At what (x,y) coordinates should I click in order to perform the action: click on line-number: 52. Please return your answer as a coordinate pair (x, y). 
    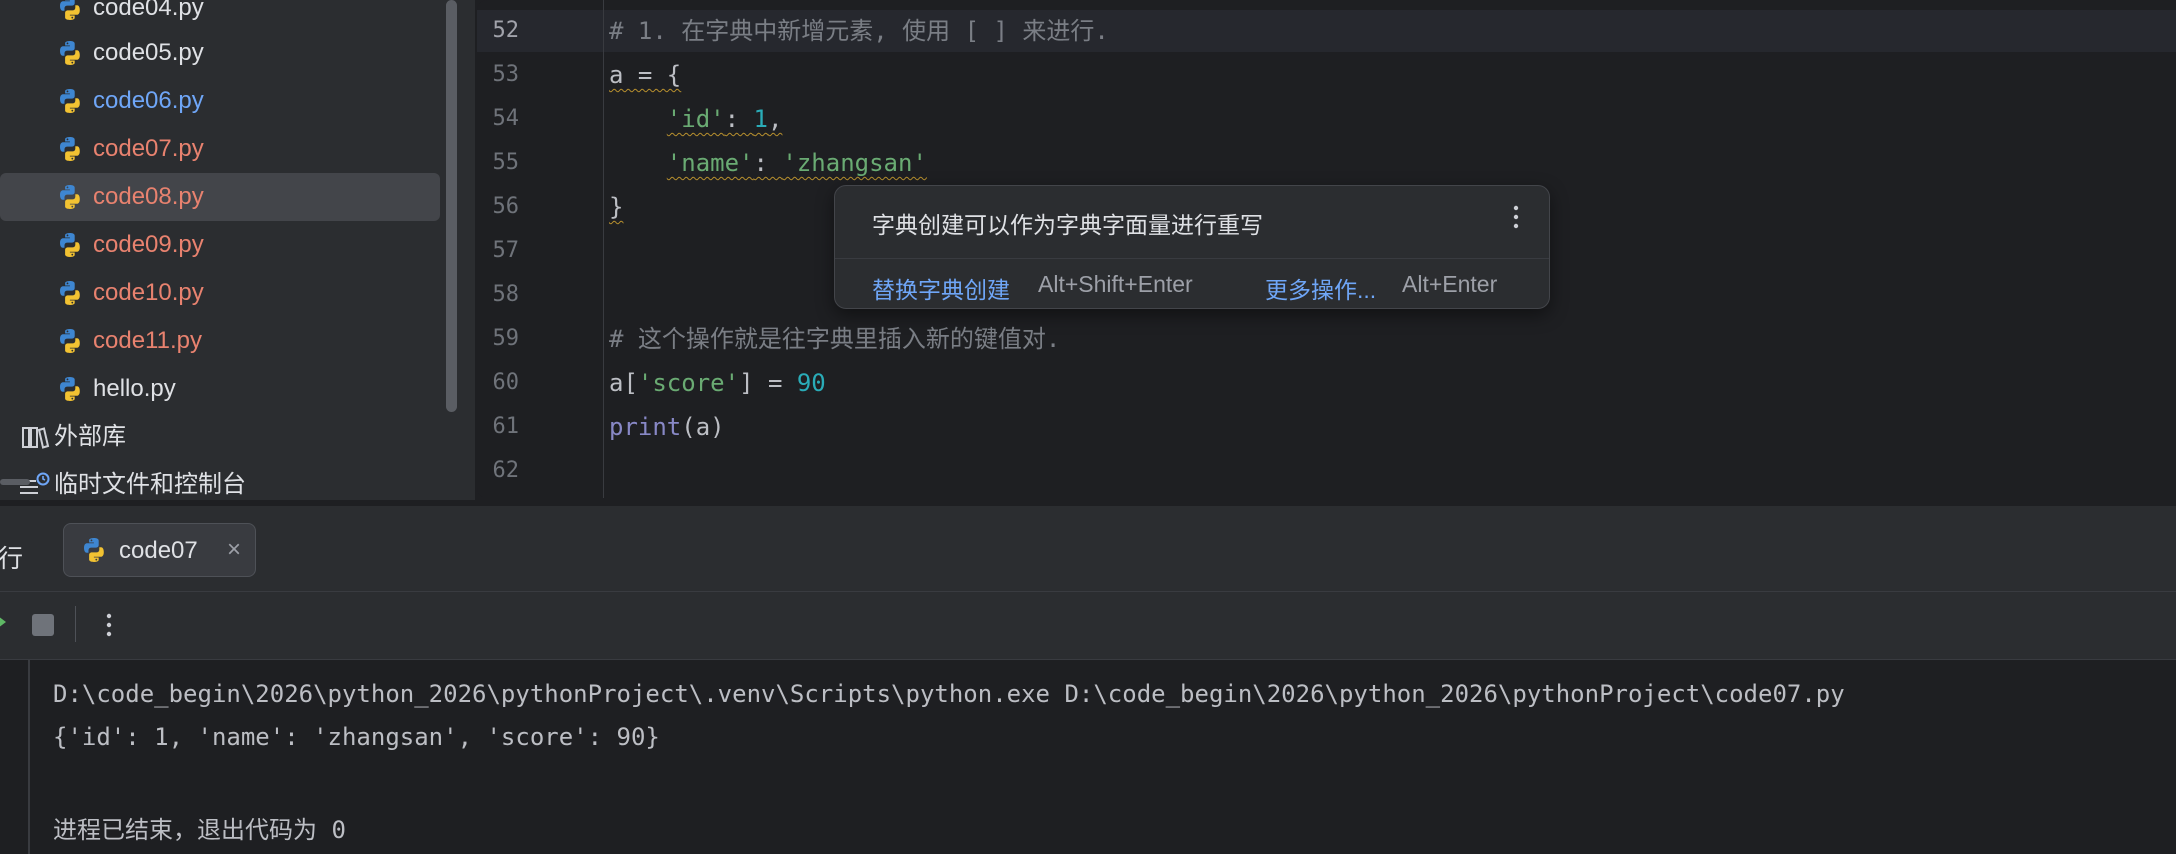
    Looking at the image, I should click on (506, 30).